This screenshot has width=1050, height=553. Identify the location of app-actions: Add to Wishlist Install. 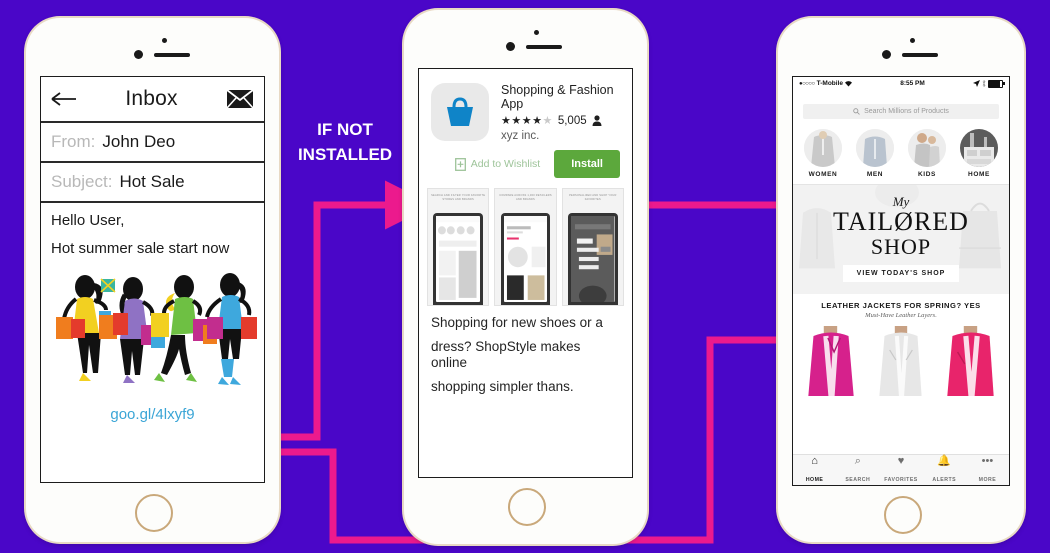
(525, 165).